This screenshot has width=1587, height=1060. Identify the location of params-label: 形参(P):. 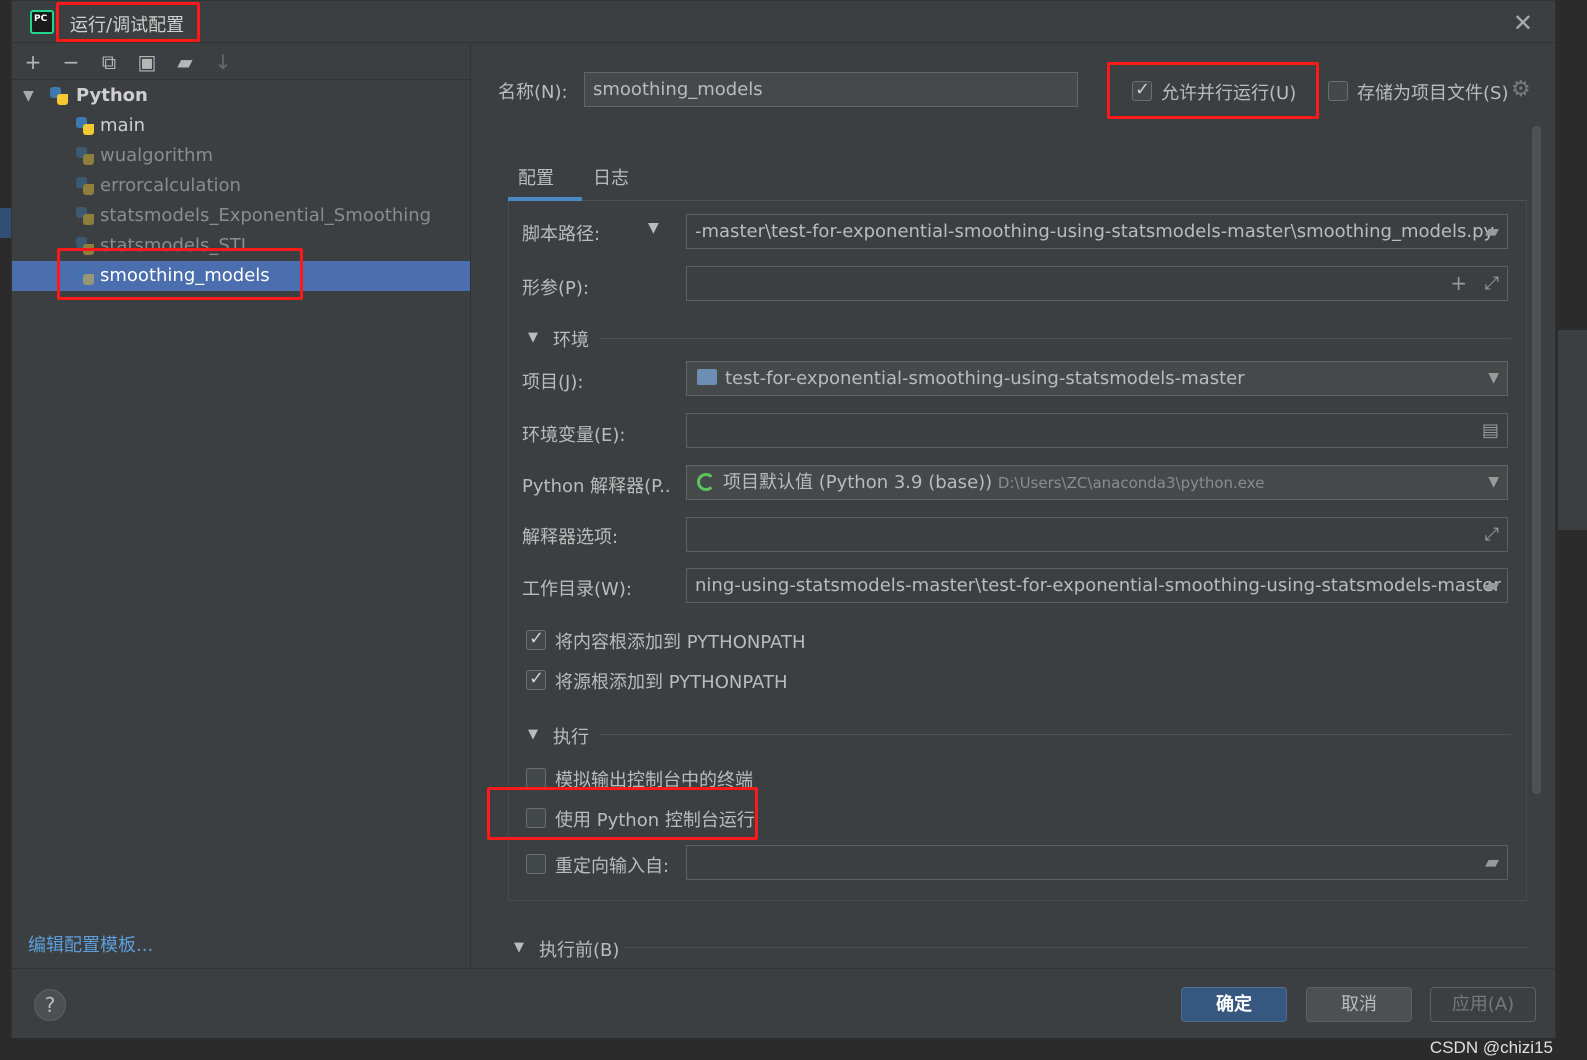
(555, 288).